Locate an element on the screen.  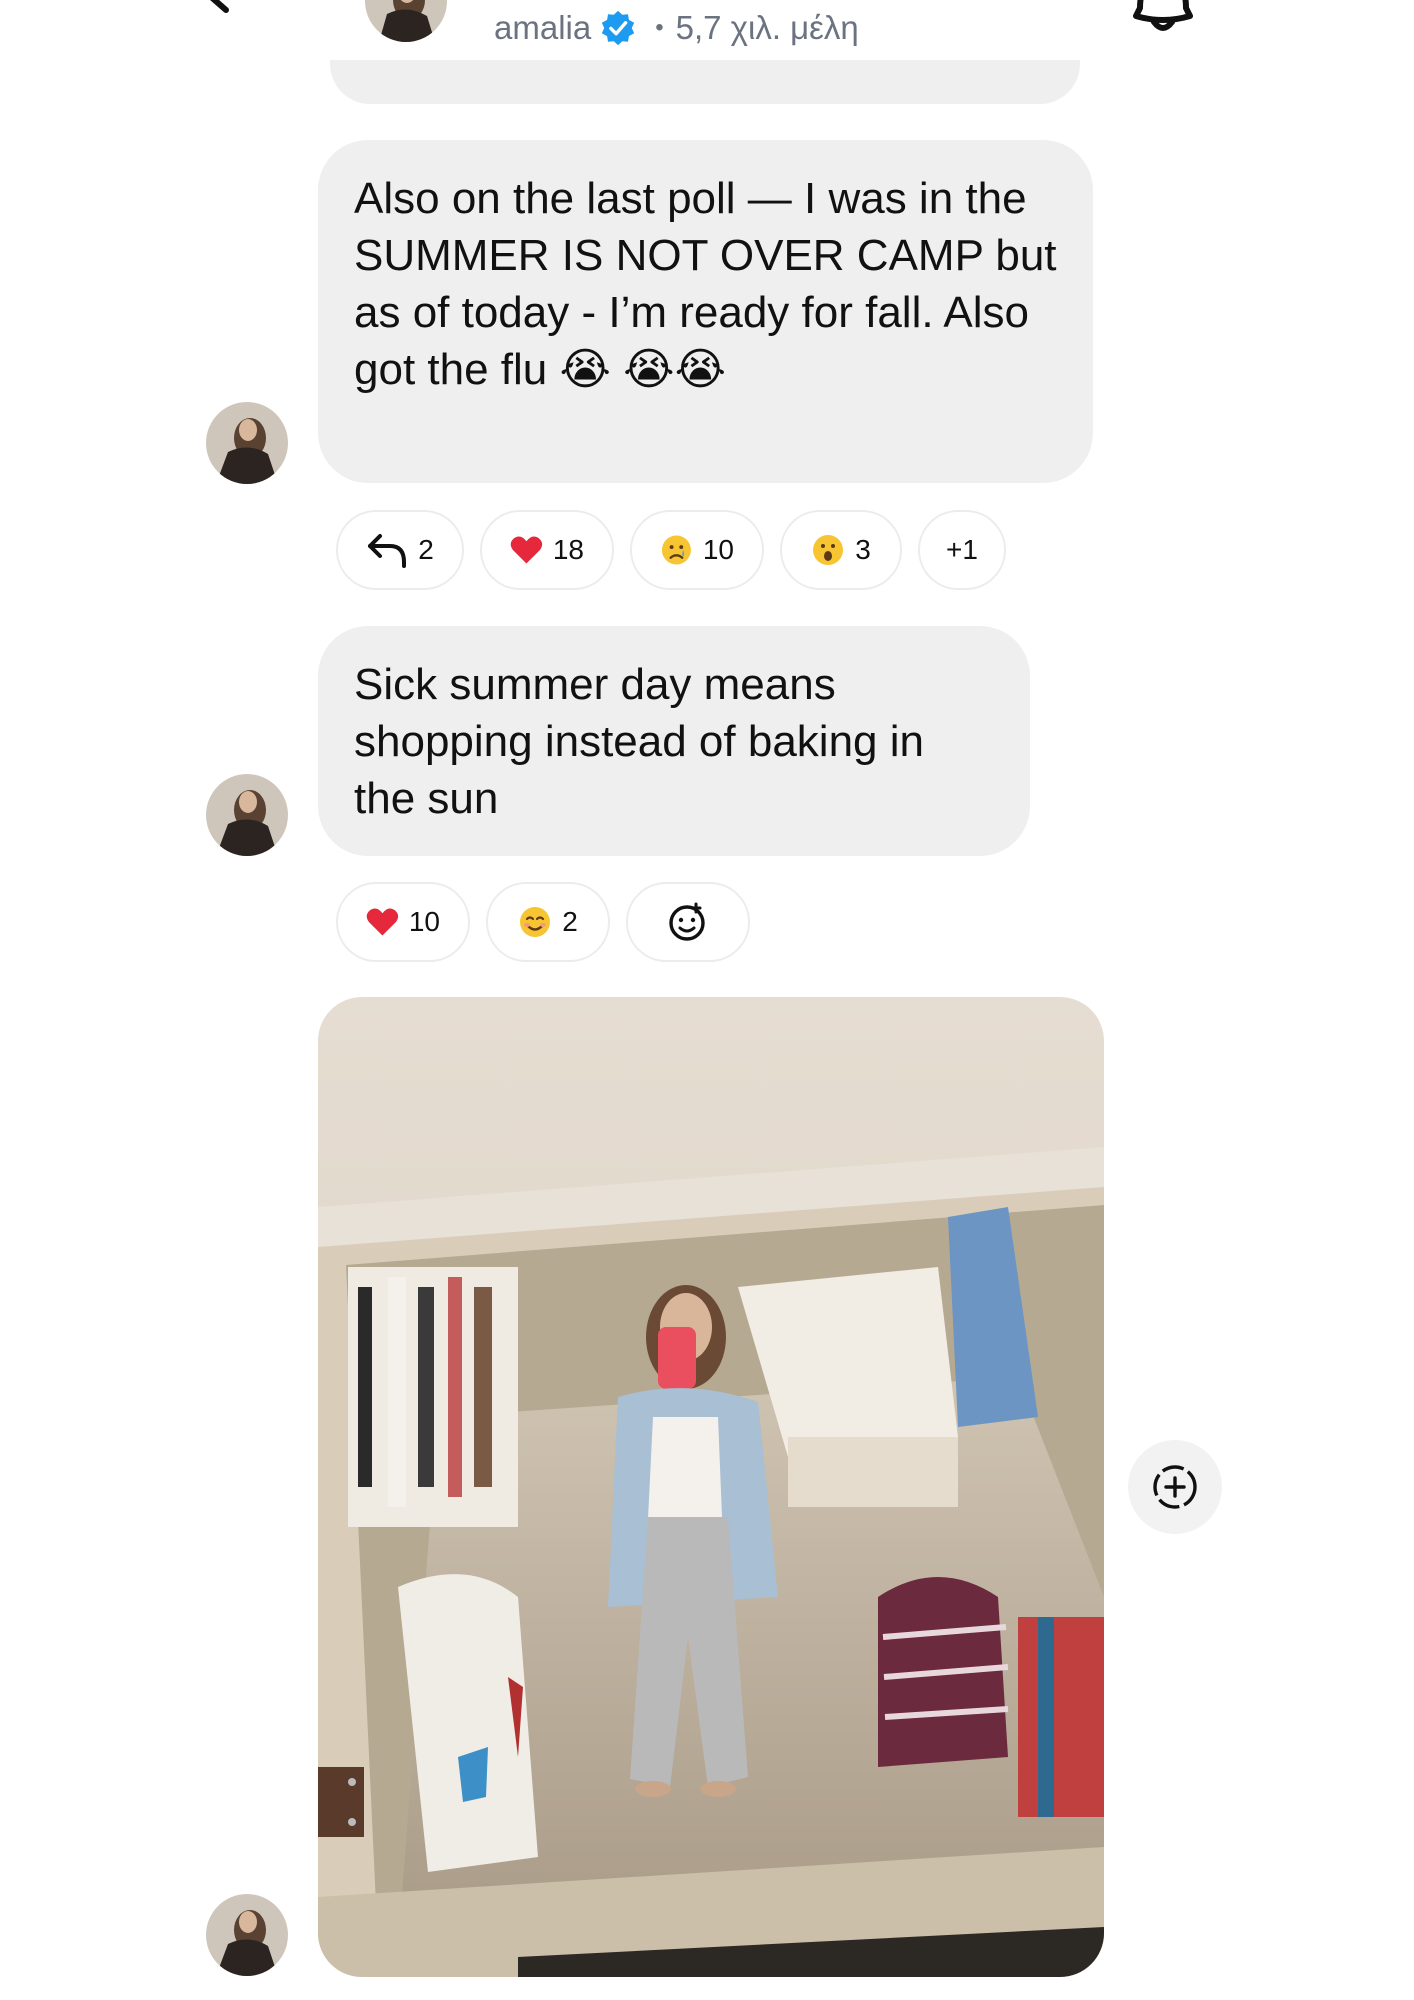
add-reaction-button is located at coordinates (688, 922).